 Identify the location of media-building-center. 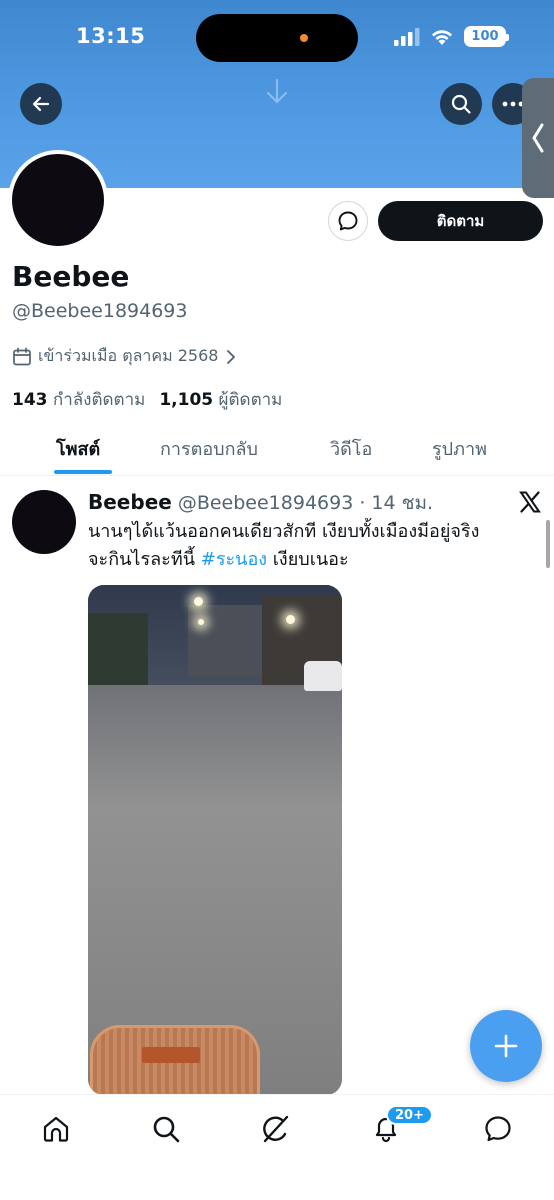
(229, 641).